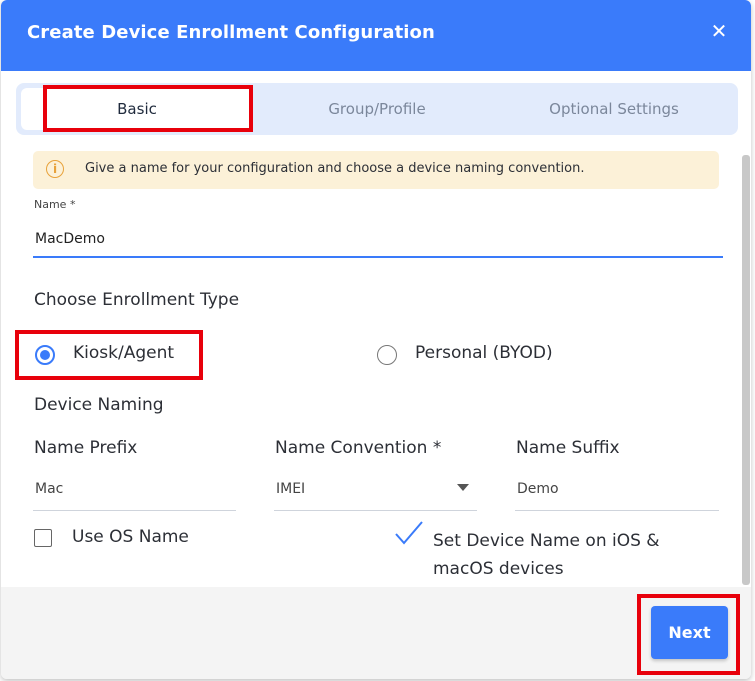  Describe the element at coordinates (617, 492) in the screenshot. I see `name-suffix-input: Demo` at that location.